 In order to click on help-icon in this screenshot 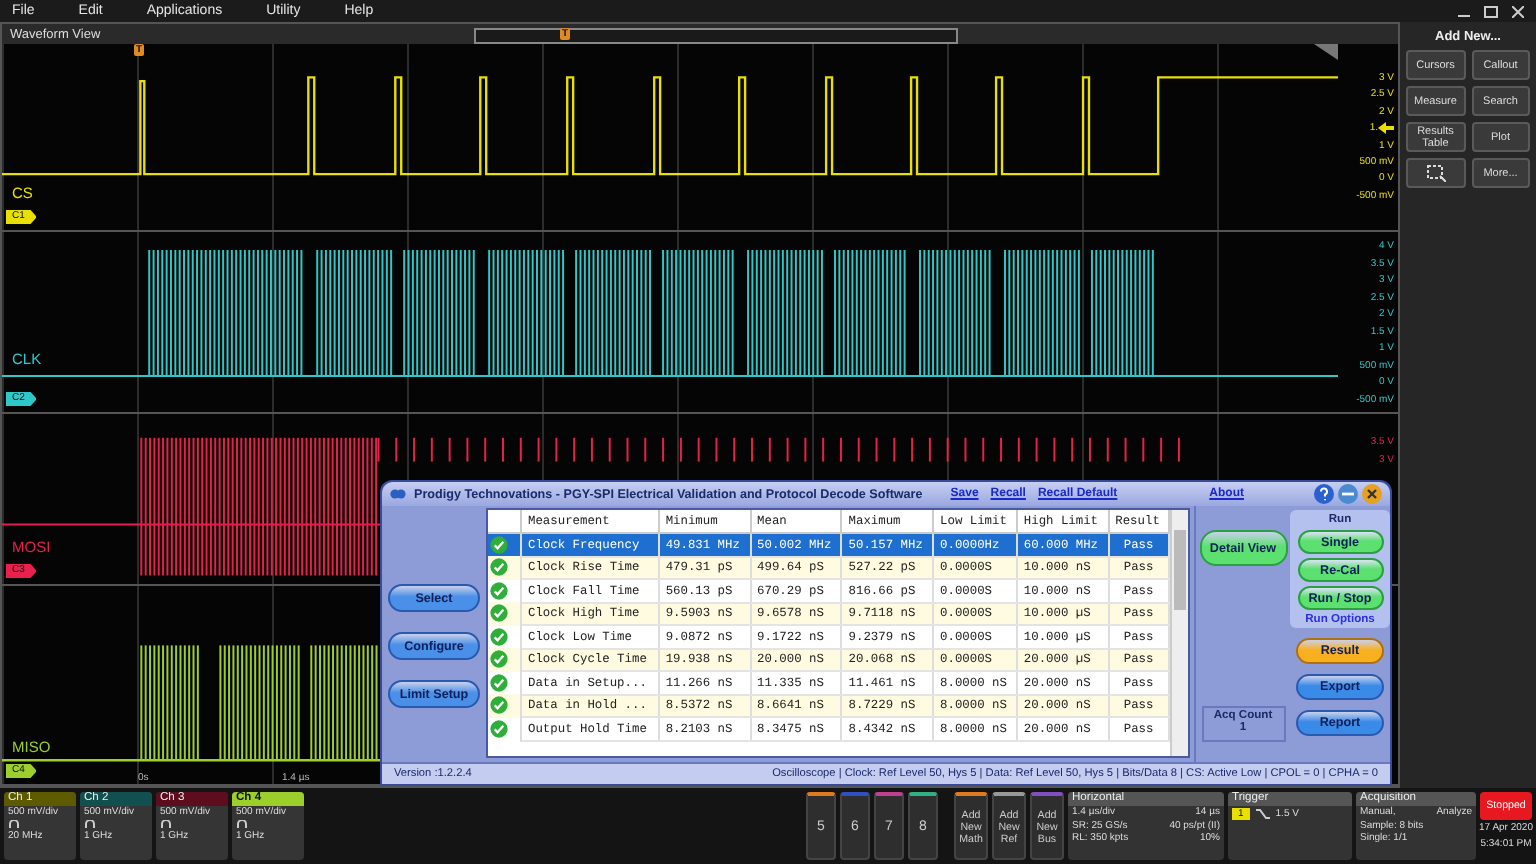, I will do `click(1324, 494)`.